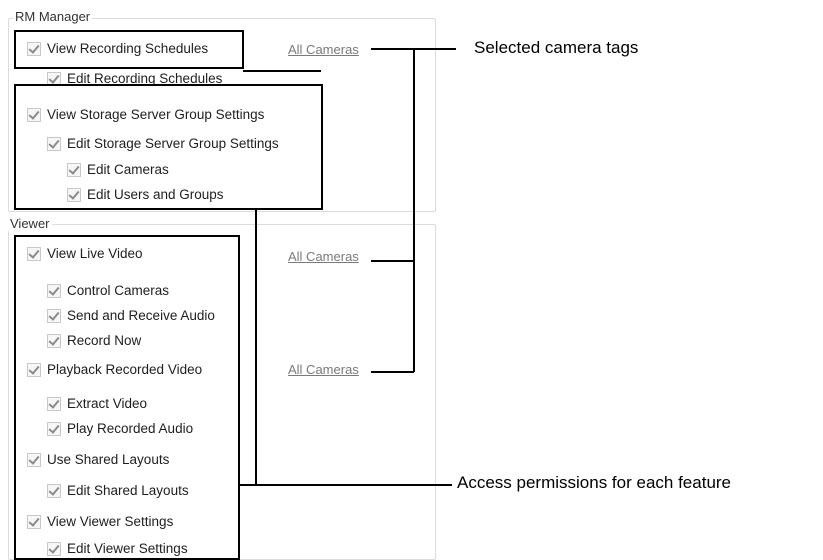 The height and width of the screenshot is (560, 823). I want to click on playback-all-cameras-link: All Cameras, so click(323, 369).